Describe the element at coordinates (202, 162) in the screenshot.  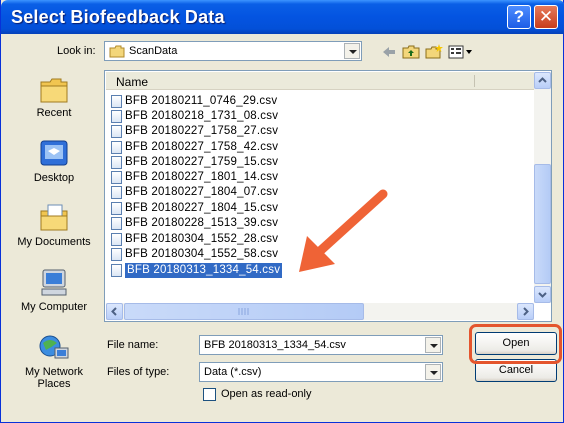
I see `file-row-label: BFB 20180227_1759_15.csv` at that location.